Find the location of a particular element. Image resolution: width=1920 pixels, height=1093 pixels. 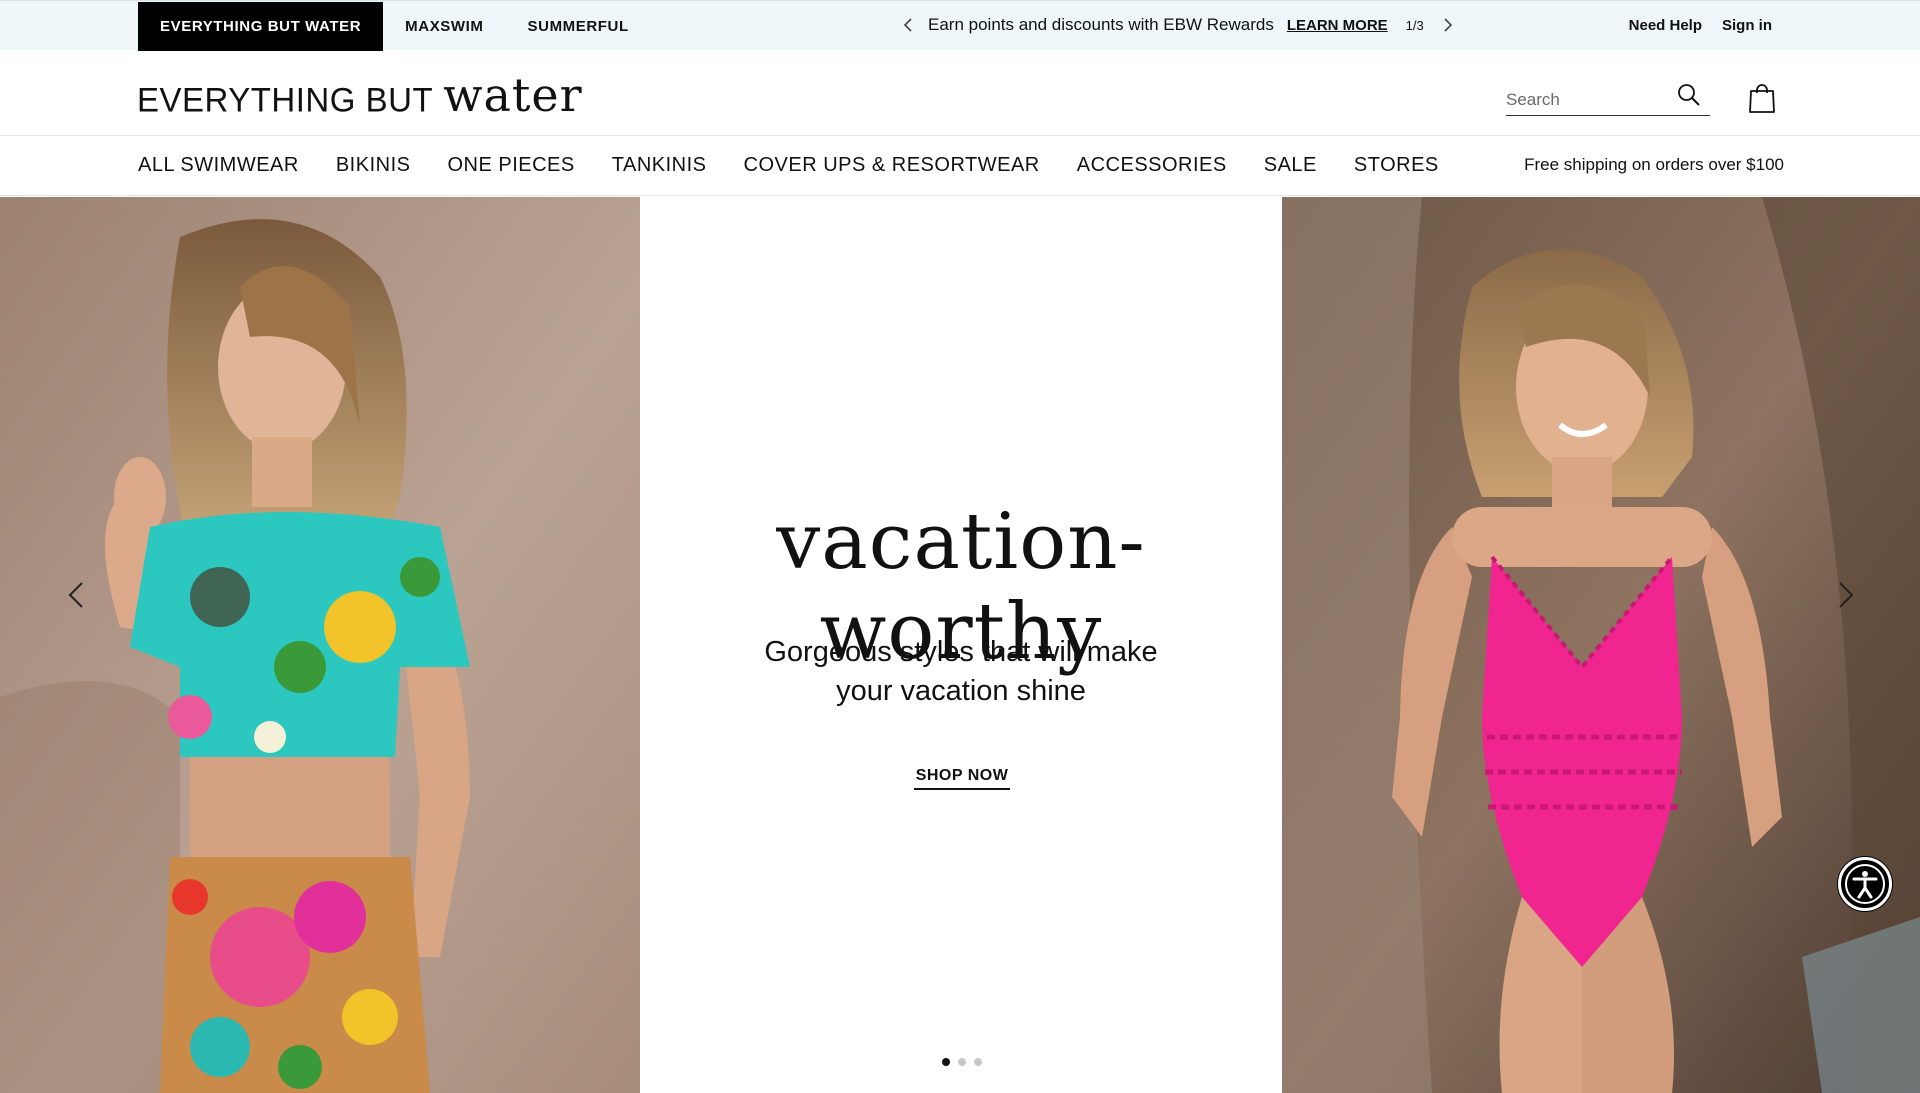

hero-next-chevron-right-icon is located at coordinates (1845, 595).